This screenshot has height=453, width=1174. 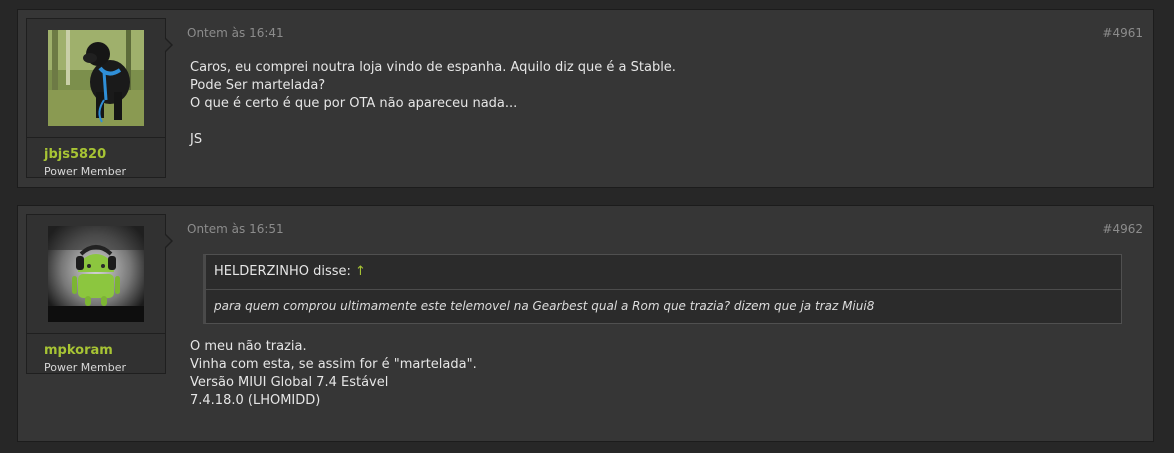 I want to click on post-date: Ontem às 16:51, so click(x=235, y=229).